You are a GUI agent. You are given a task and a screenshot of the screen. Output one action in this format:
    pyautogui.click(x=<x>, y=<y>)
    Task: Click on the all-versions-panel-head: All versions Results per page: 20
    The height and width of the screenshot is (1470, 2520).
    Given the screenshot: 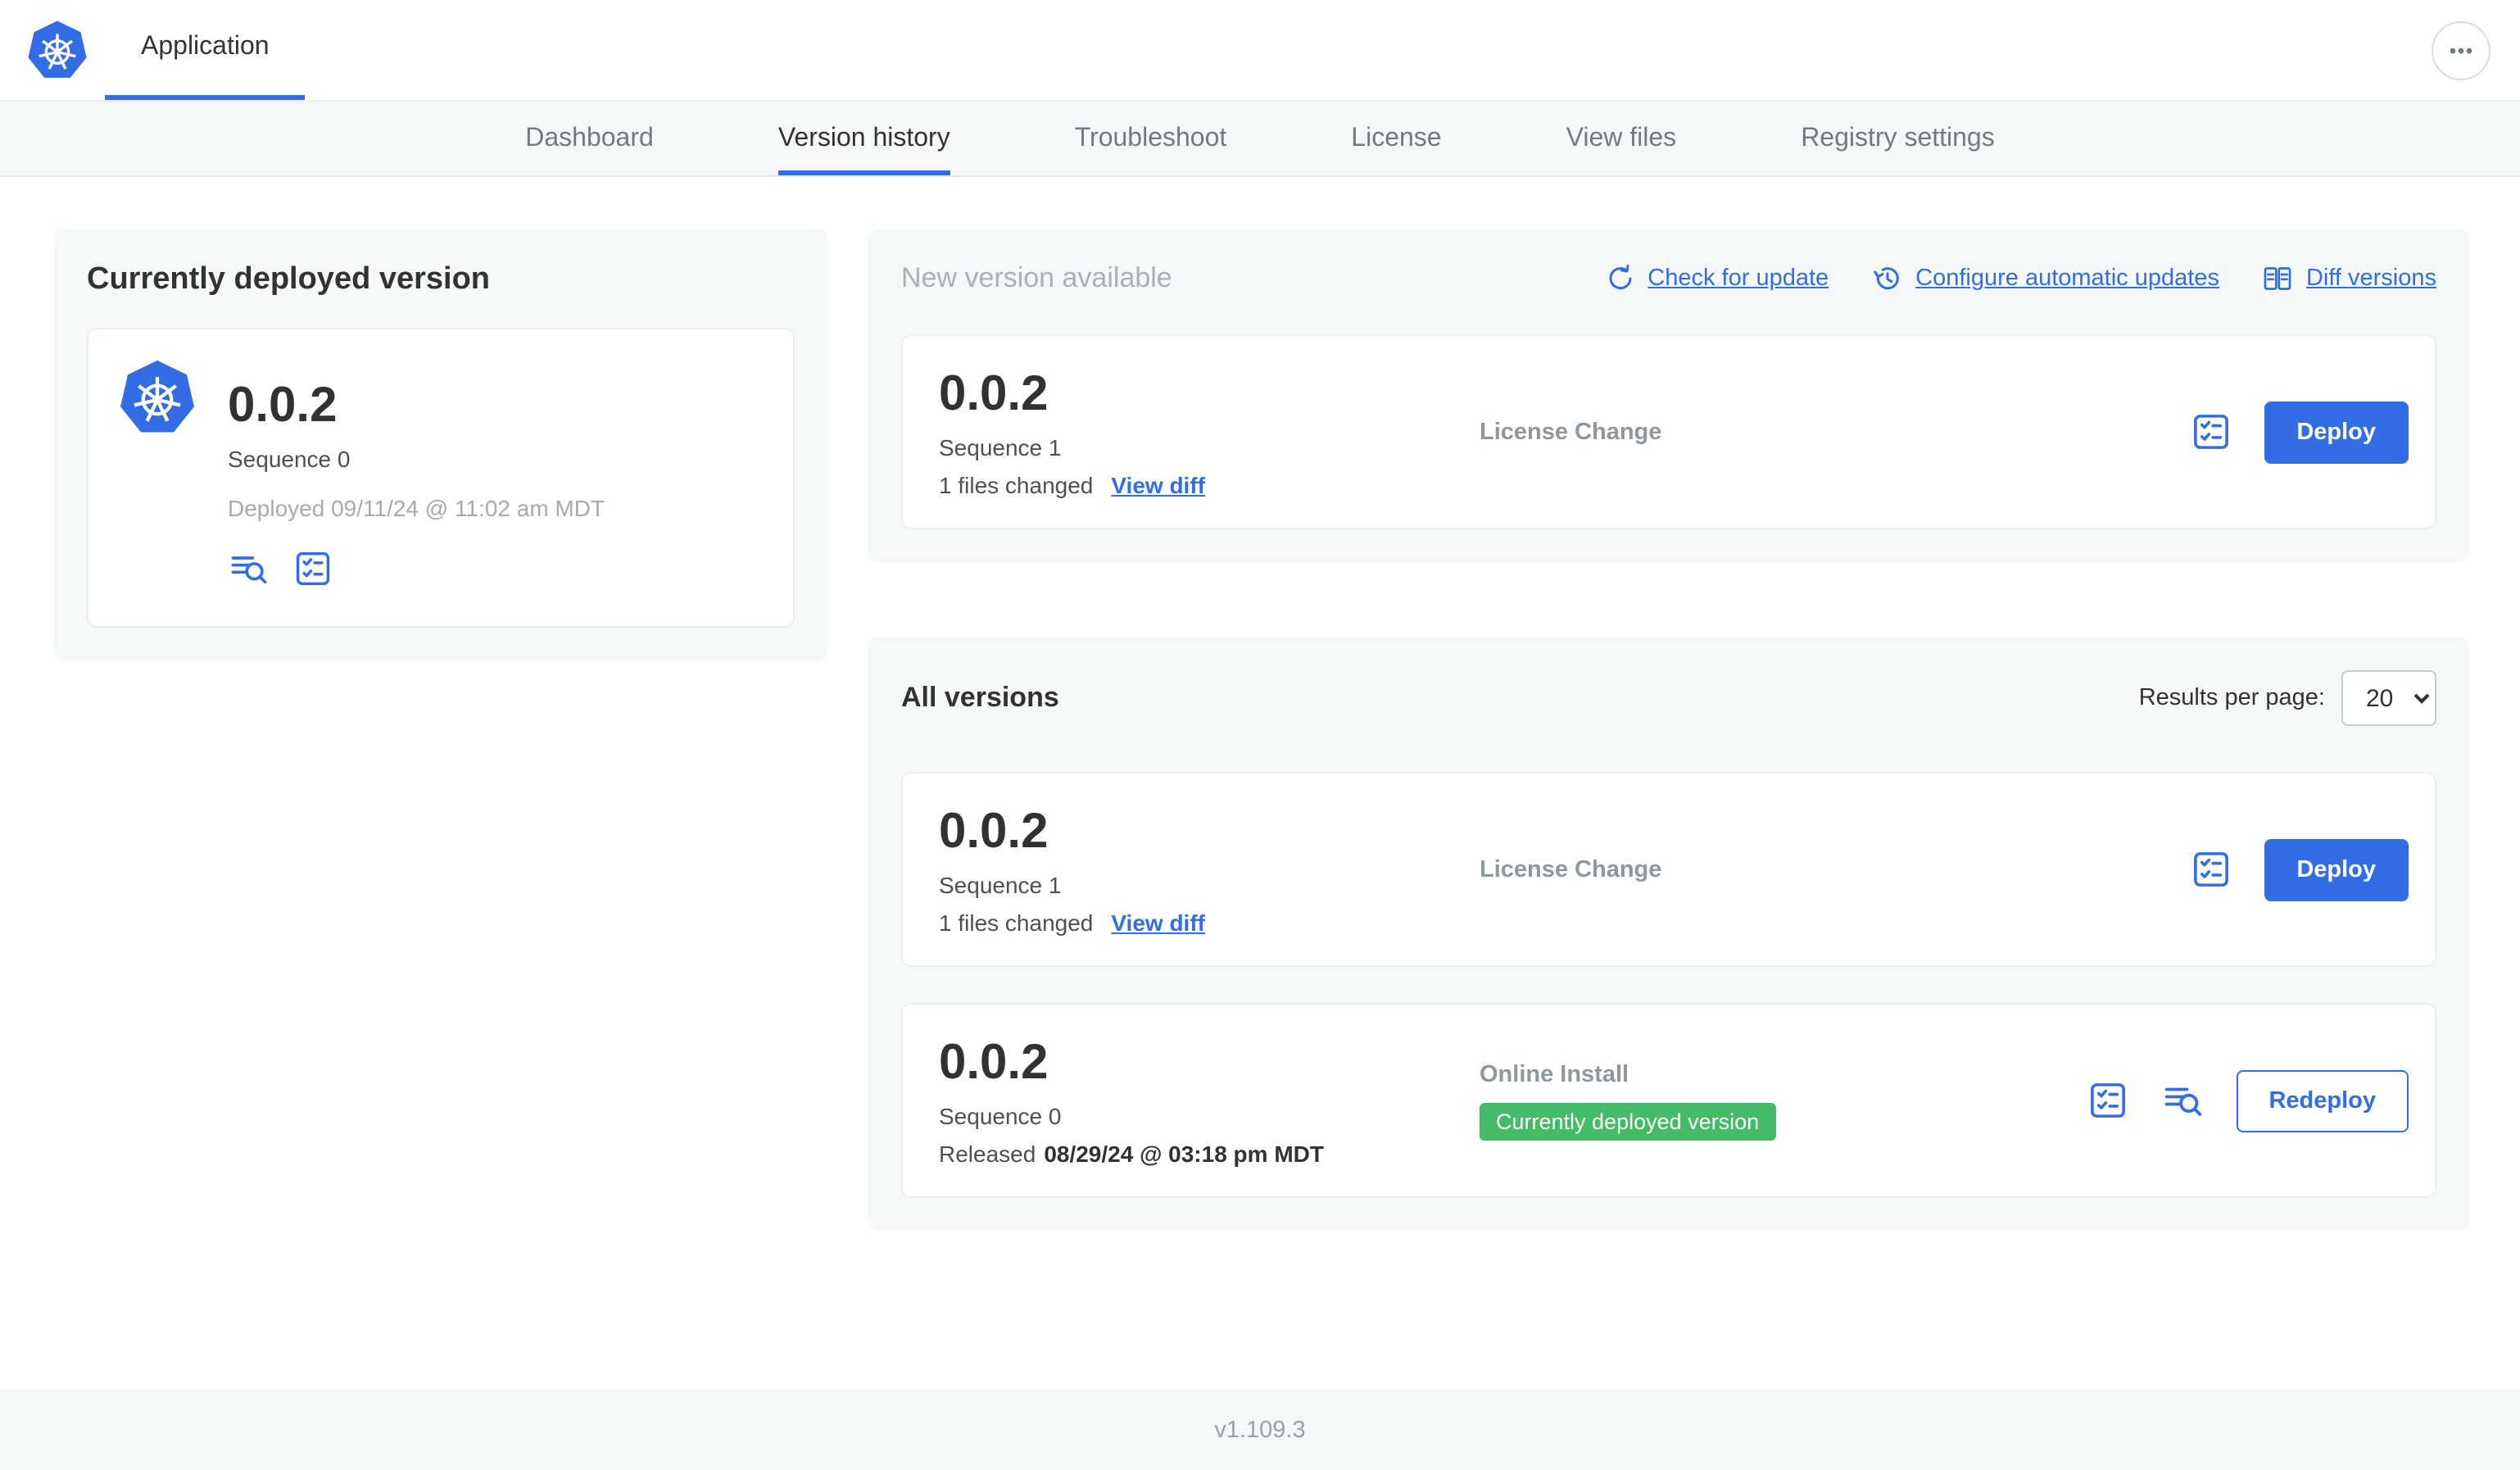 What is the action you would take?
    pyautogui.click(x=1668, y=698)
    